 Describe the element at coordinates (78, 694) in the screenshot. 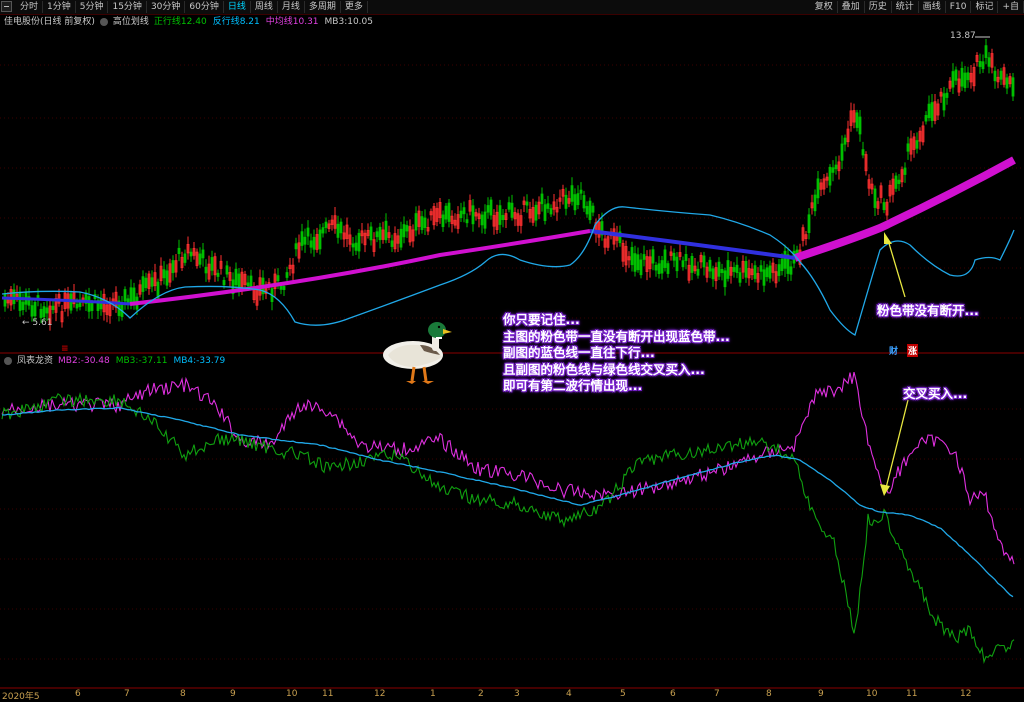

I see `date-tick: 6` at that location.